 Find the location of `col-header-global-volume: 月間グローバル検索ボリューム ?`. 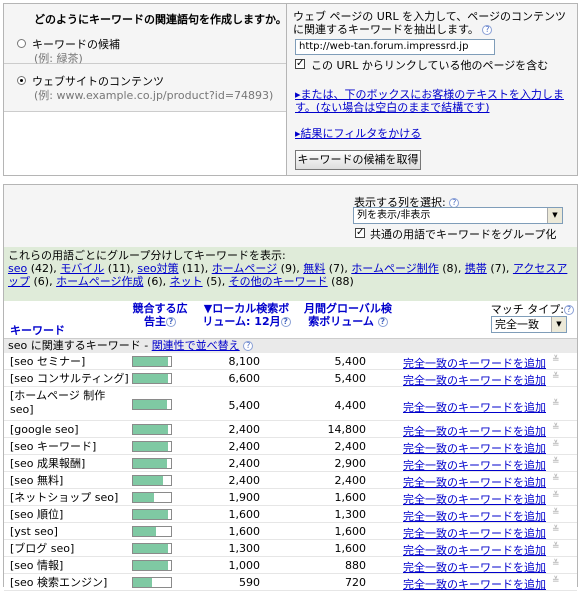

col-header-global-volume: 月間グローバル検索ボリューム ? is located at coordinates (348, 315).